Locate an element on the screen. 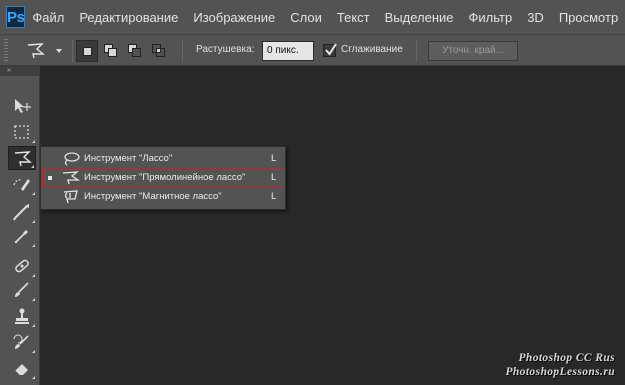 This screenshot has width=625, height=385. menu-select: Выделение is located at coordinates (419, 17).